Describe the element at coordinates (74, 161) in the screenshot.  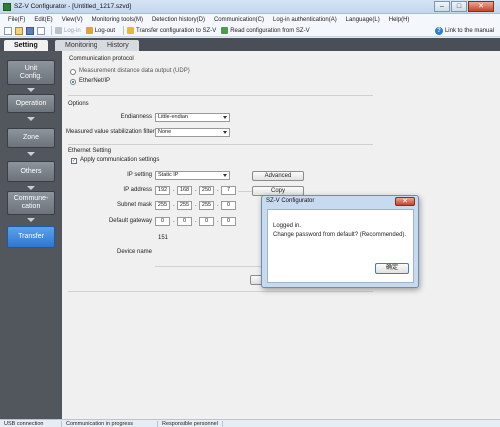
I see `apply-comm-settings-checkbox: ✓` at that location.